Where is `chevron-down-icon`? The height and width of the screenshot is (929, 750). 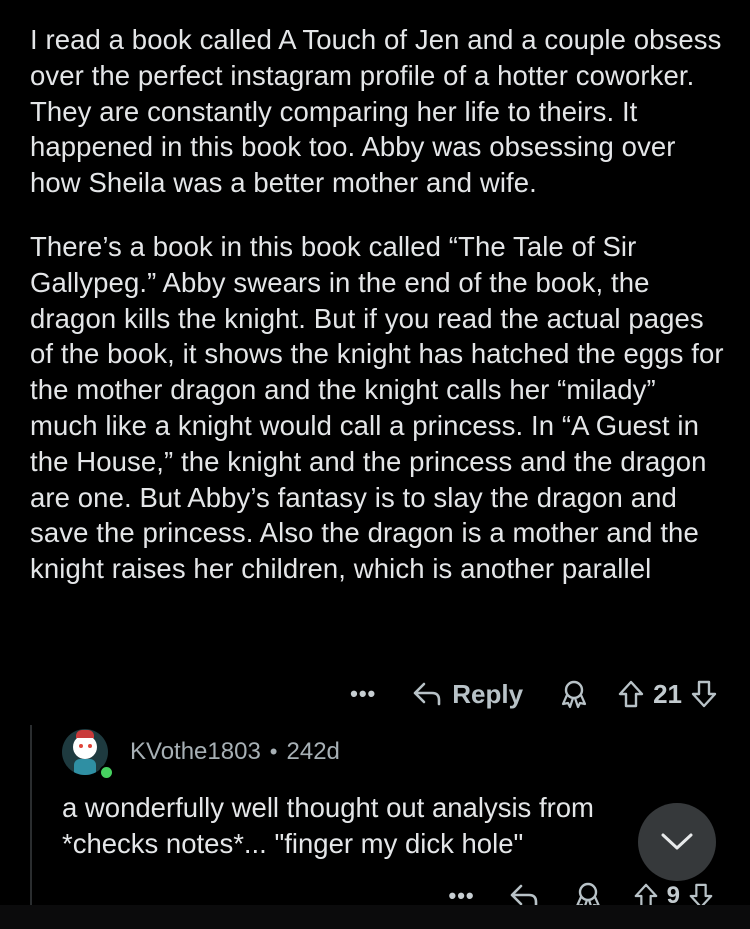
chevron-down-icon is located at coordinates (677, 841).